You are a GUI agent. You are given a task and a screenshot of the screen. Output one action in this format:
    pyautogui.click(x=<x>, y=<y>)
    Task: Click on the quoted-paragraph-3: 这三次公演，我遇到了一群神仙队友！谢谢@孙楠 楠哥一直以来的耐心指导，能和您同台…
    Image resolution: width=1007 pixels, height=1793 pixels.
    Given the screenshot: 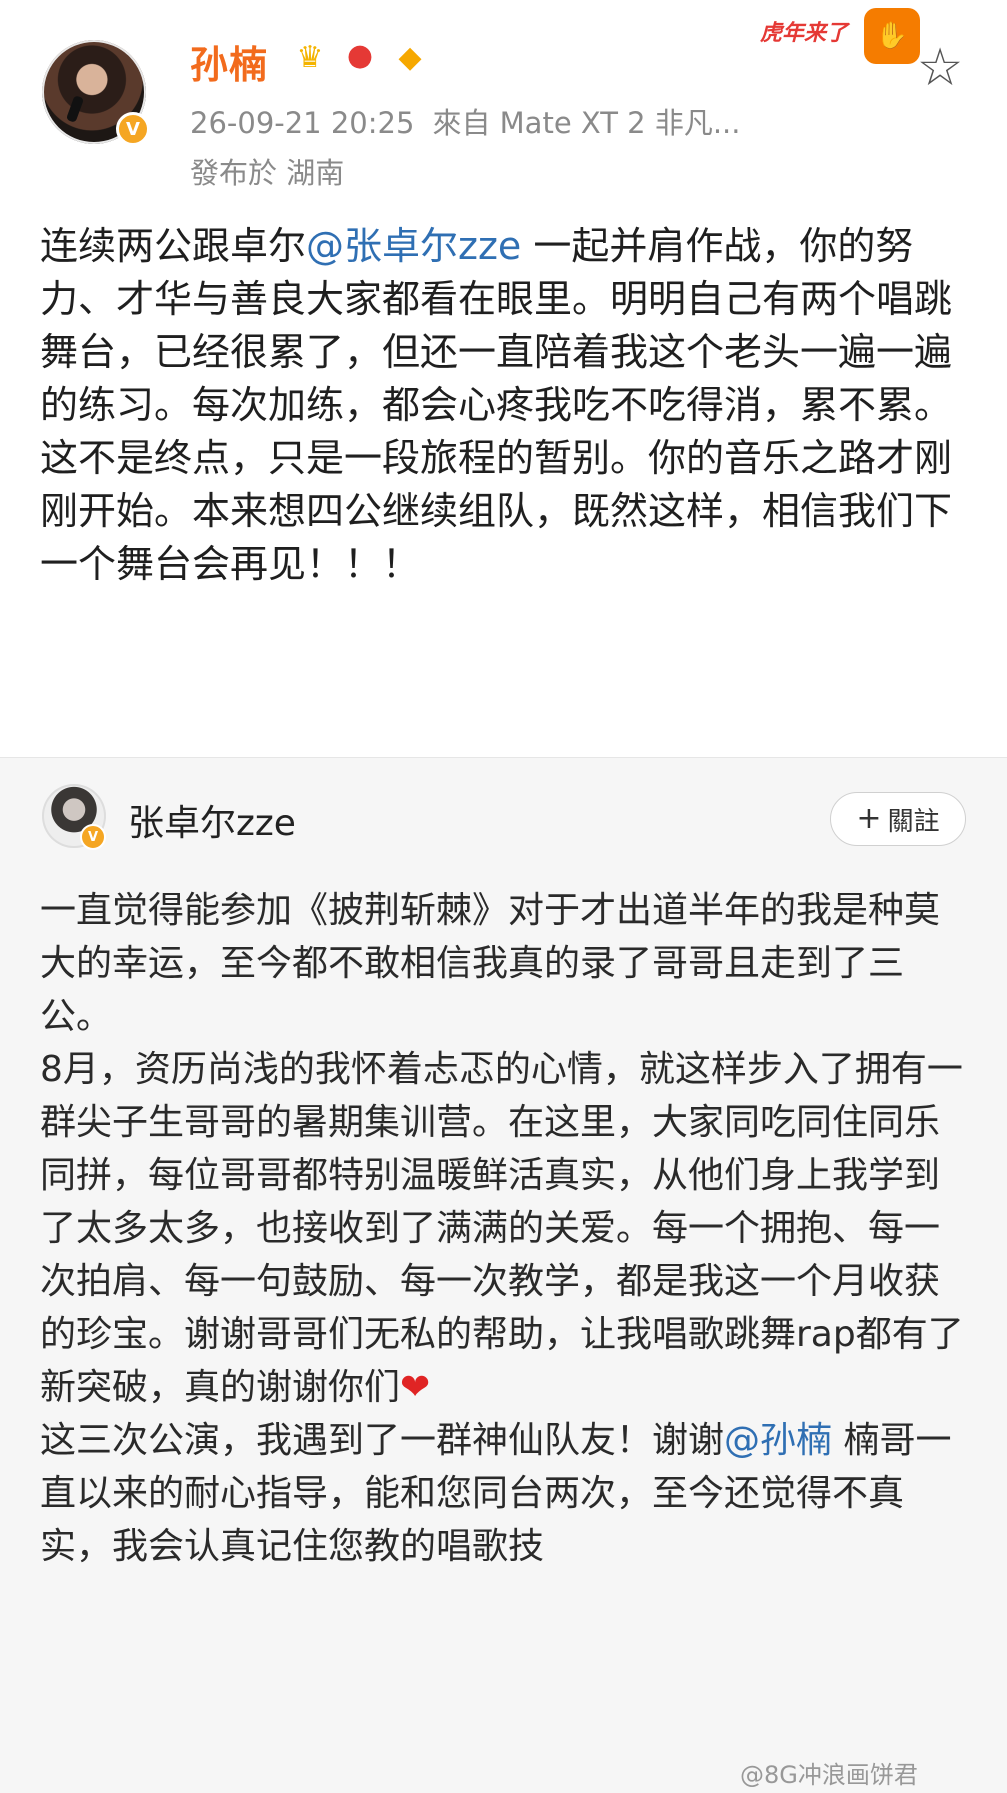 What is the action you would take?
    pyautogui.click(x=505, y=1493)
    